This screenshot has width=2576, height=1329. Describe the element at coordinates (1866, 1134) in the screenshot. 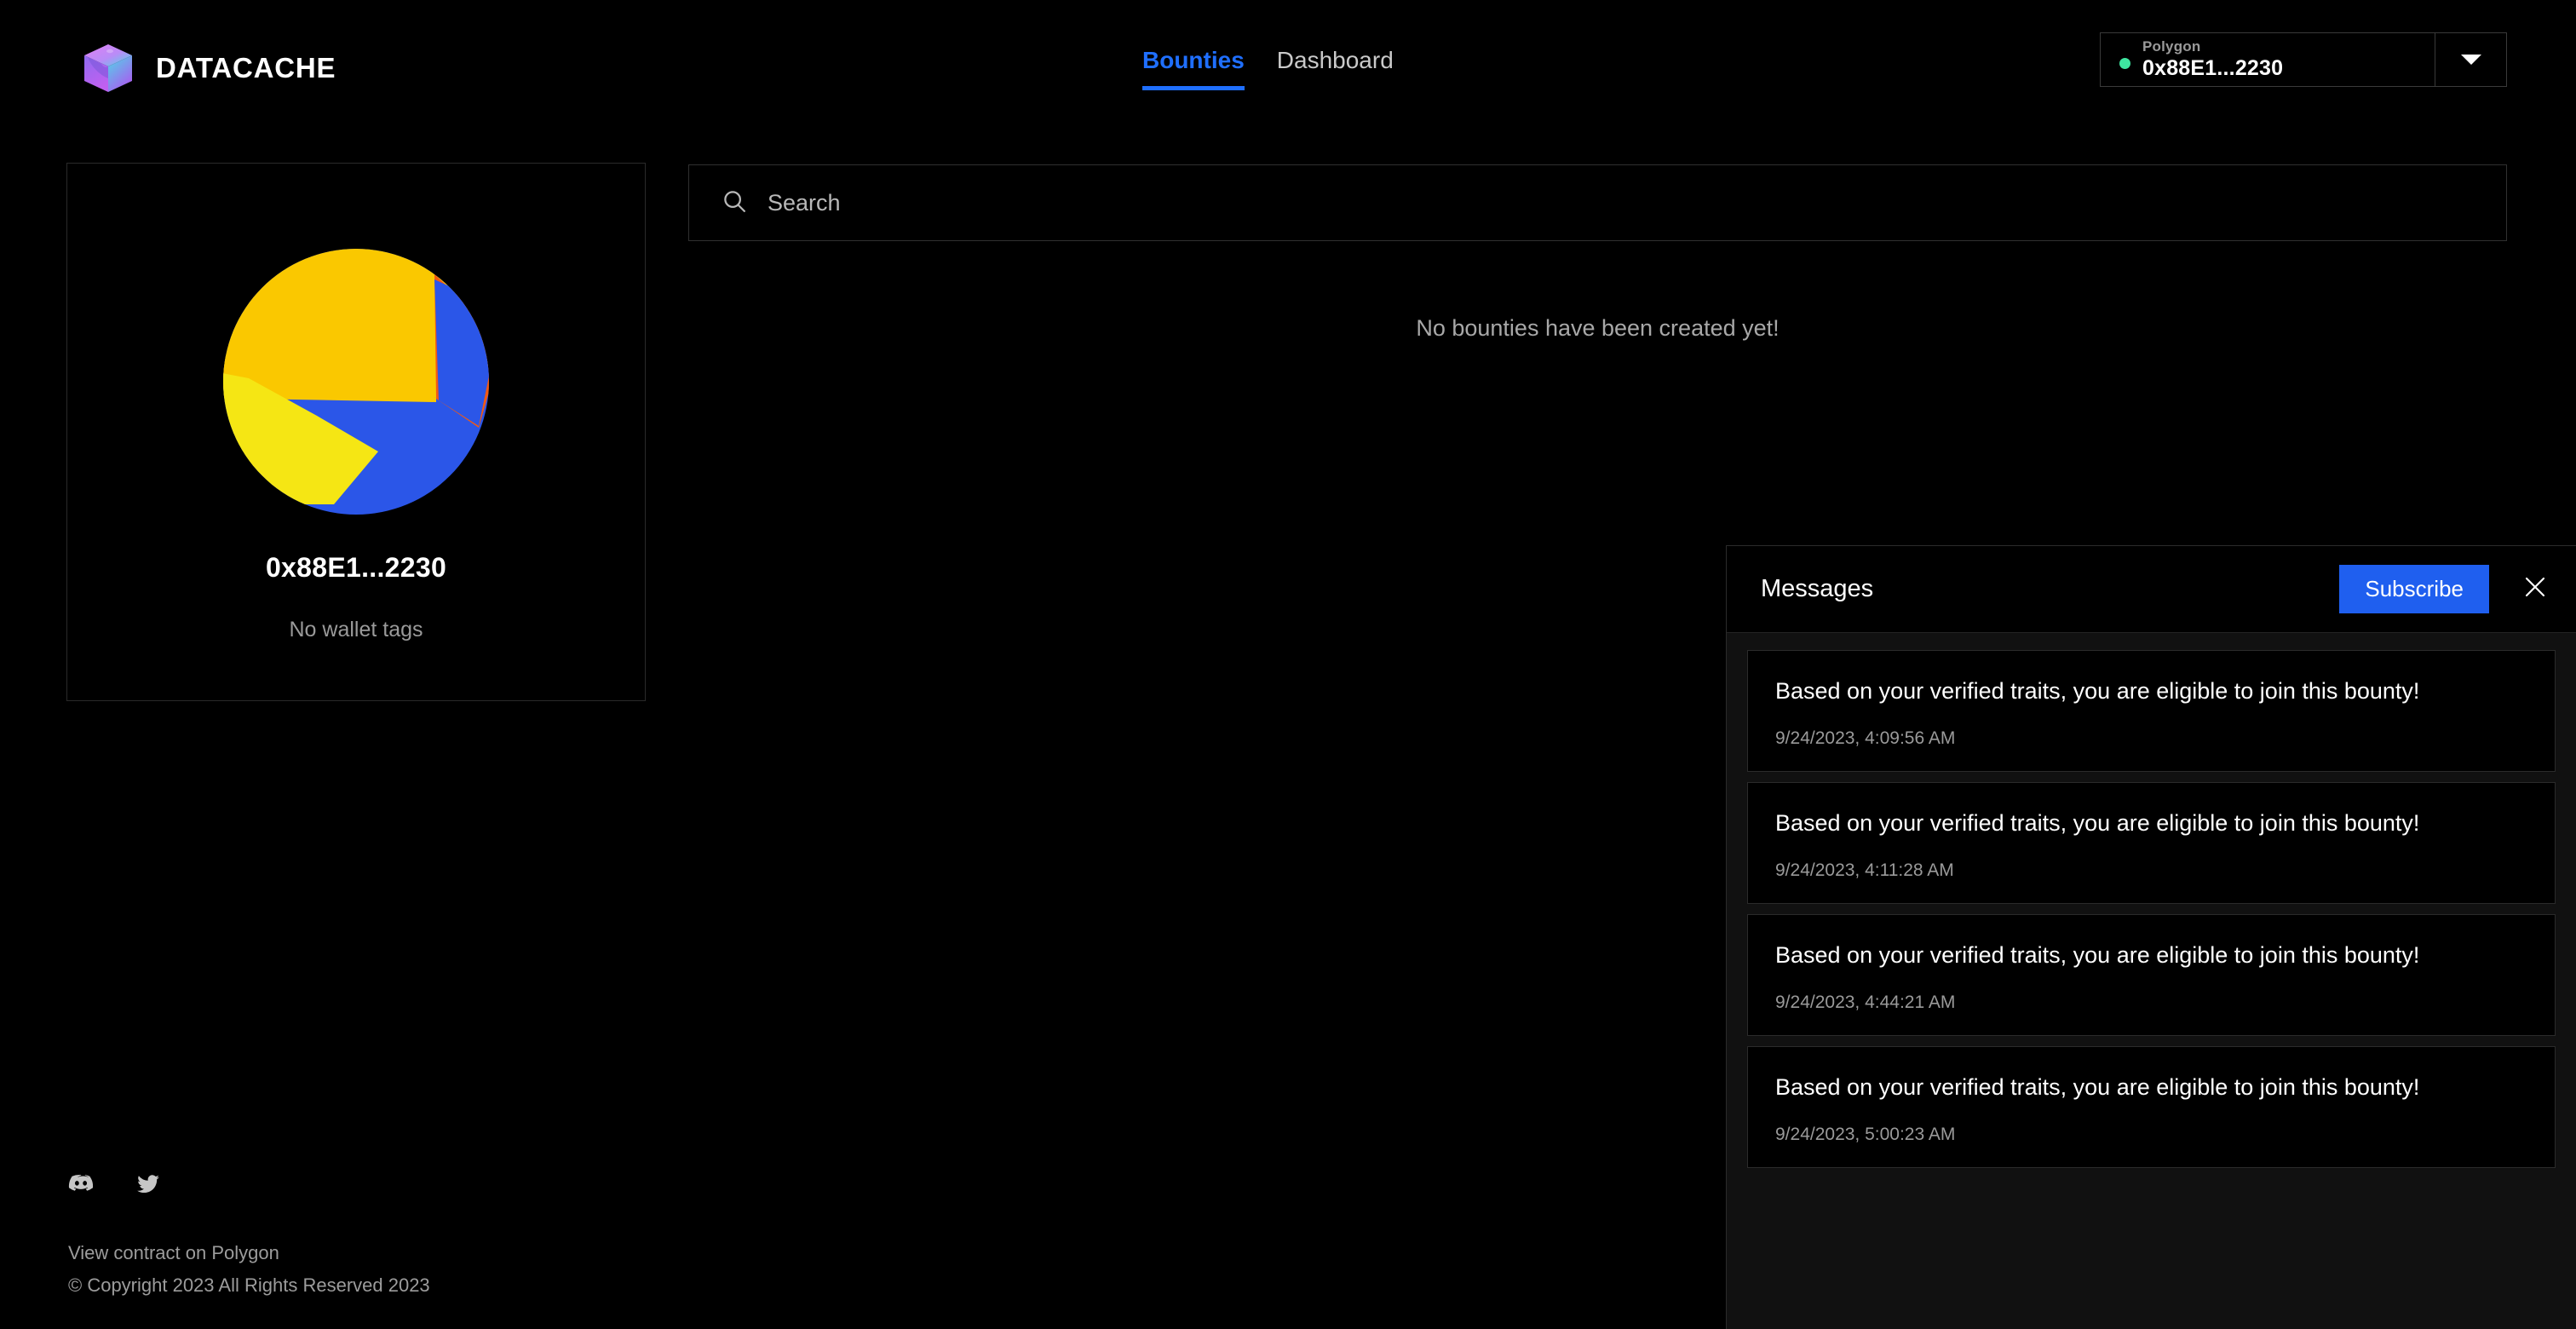

I see `message-timestamp: 9/24/2023, 5:00:23 AM` at that location.